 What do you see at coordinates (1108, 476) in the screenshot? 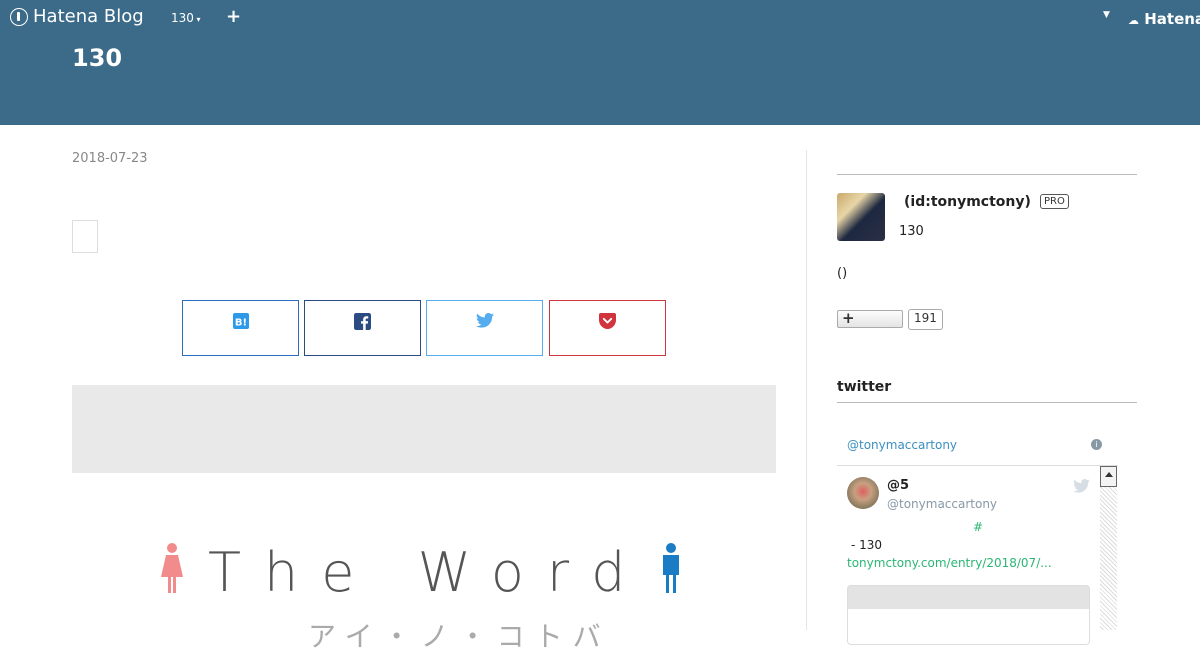
I see `scroll-up-arrow` at bounding box center [1108, 476].